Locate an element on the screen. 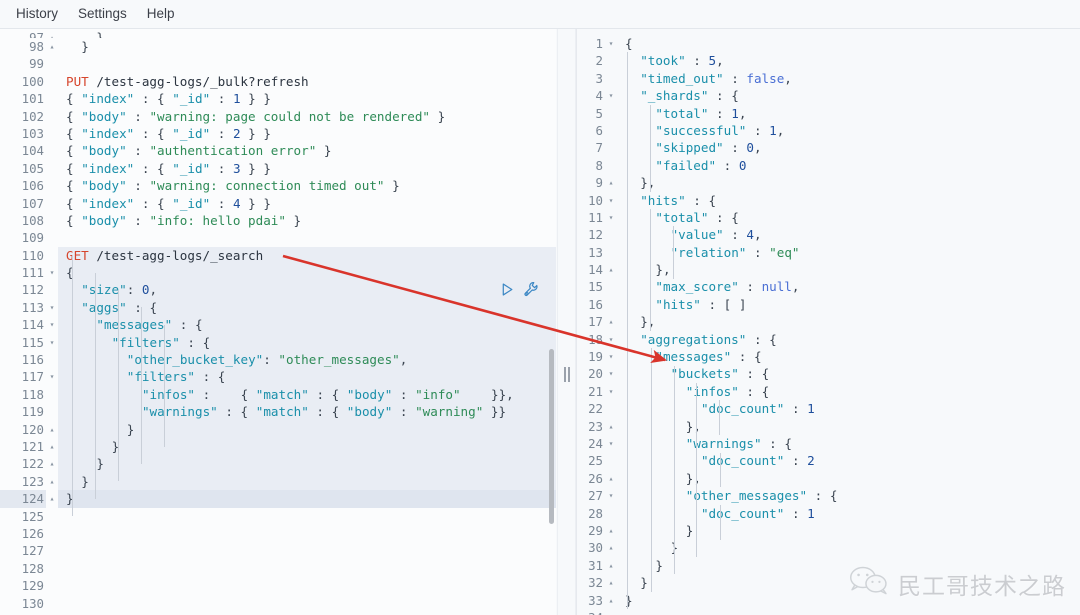  code-line: 14 ▴ }, is located at coordinates (828, 269).